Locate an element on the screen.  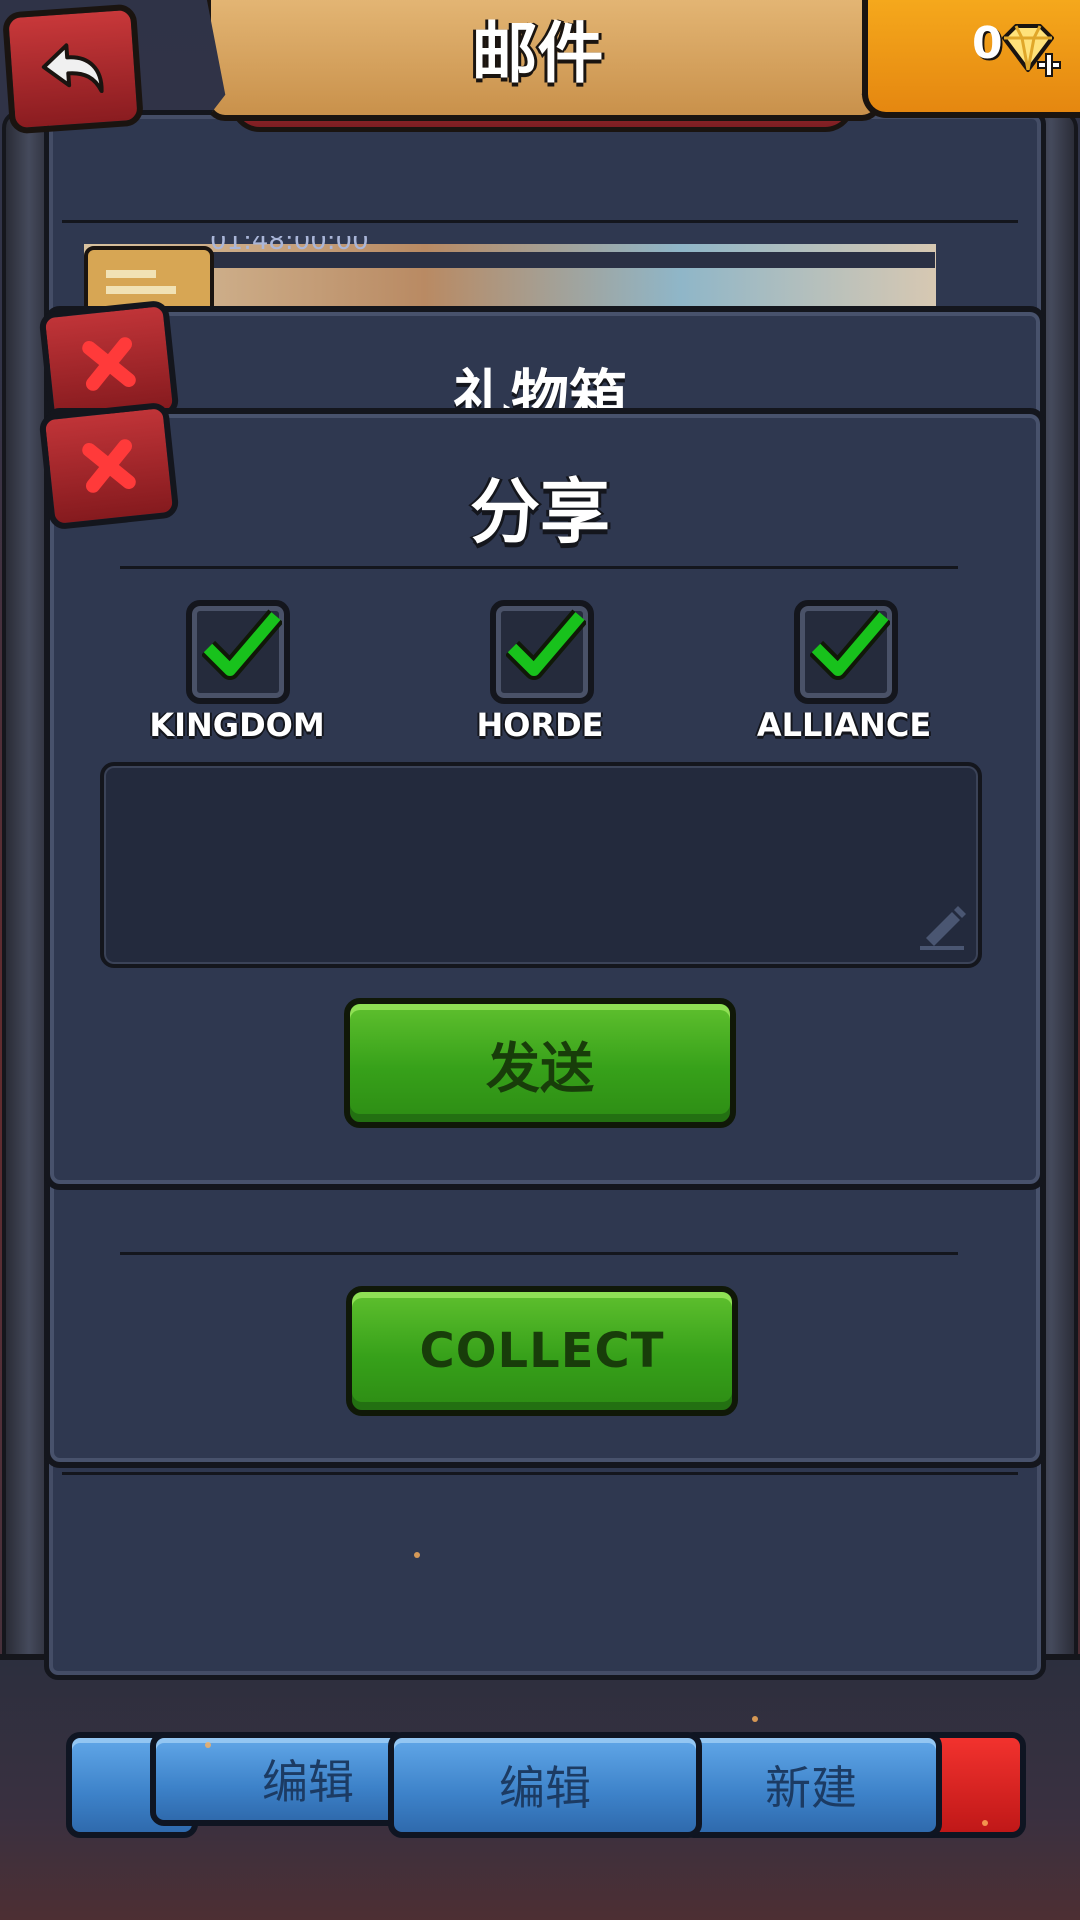
kingdom-label: KINGDOM is located at coordinates (237, 725).